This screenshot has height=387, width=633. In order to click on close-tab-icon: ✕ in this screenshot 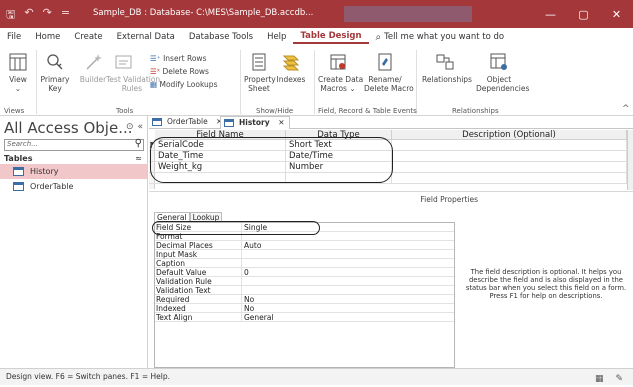, I will do `click(281, 122)`.